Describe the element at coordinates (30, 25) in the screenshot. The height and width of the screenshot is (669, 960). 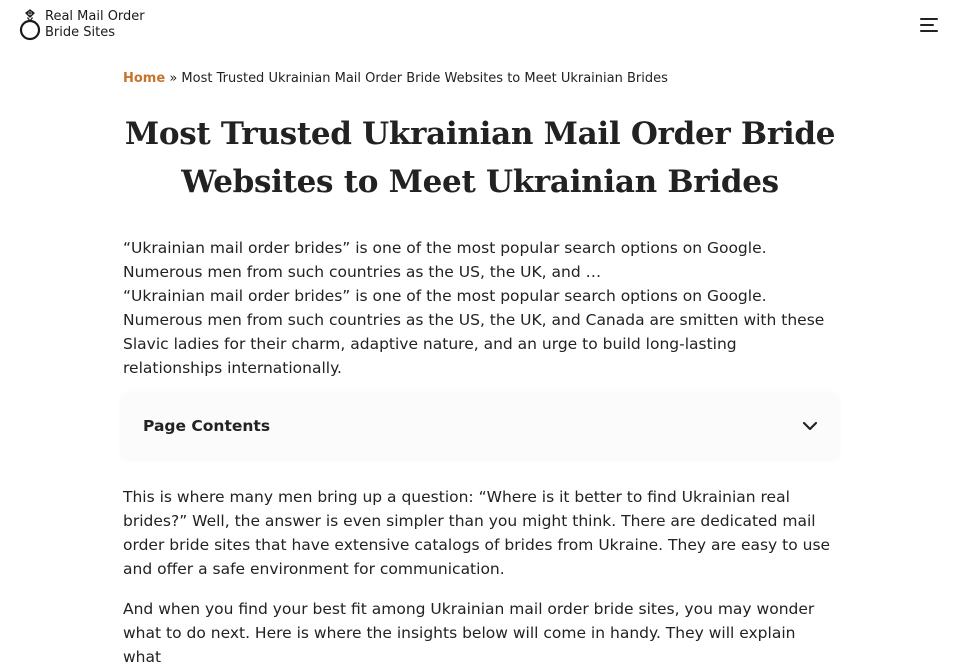
I see `ring-icon` at that location.